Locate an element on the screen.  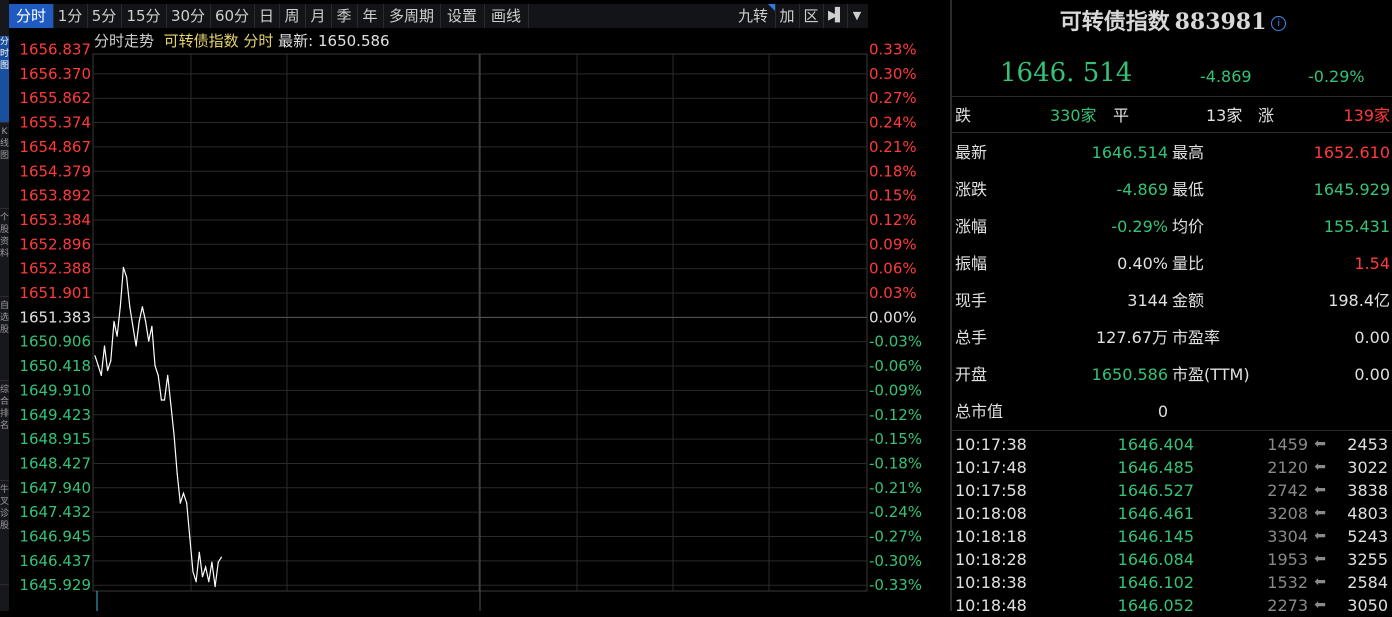
y-tick-label-left: 1651.383 is located at coordinates (55, 317).